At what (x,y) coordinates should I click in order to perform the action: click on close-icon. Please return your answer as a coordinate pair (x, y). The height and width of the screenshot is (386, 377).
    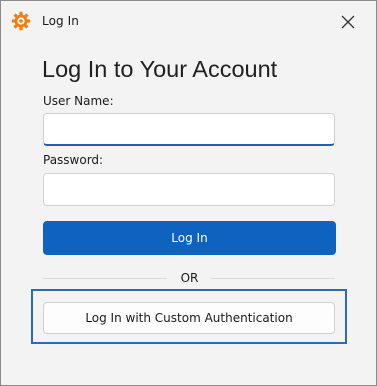
    Looking at the image, I should click on (348, 22).